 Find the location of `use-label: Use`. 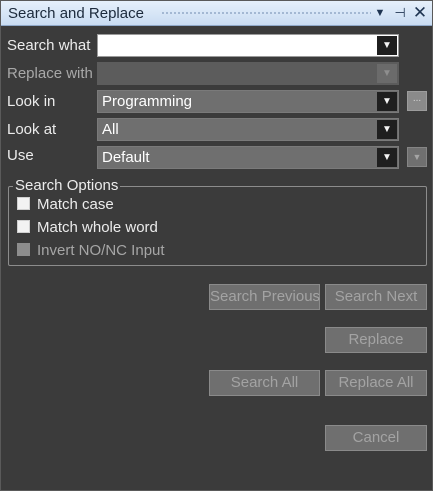

use-label: Use is located at coordinates (20, 155).